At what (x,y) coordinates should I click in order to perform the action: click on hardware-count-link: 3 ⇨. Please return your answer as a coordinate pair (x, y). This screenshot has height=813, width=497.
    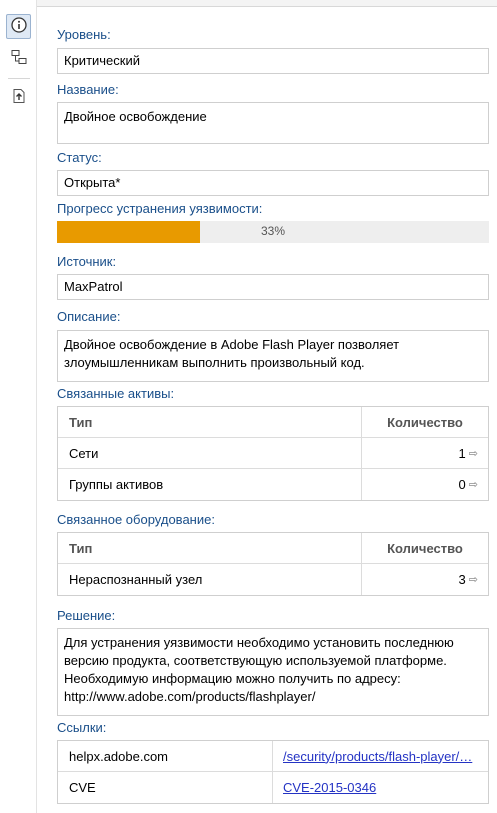
    Looking at the image, I should click on (424, 579).